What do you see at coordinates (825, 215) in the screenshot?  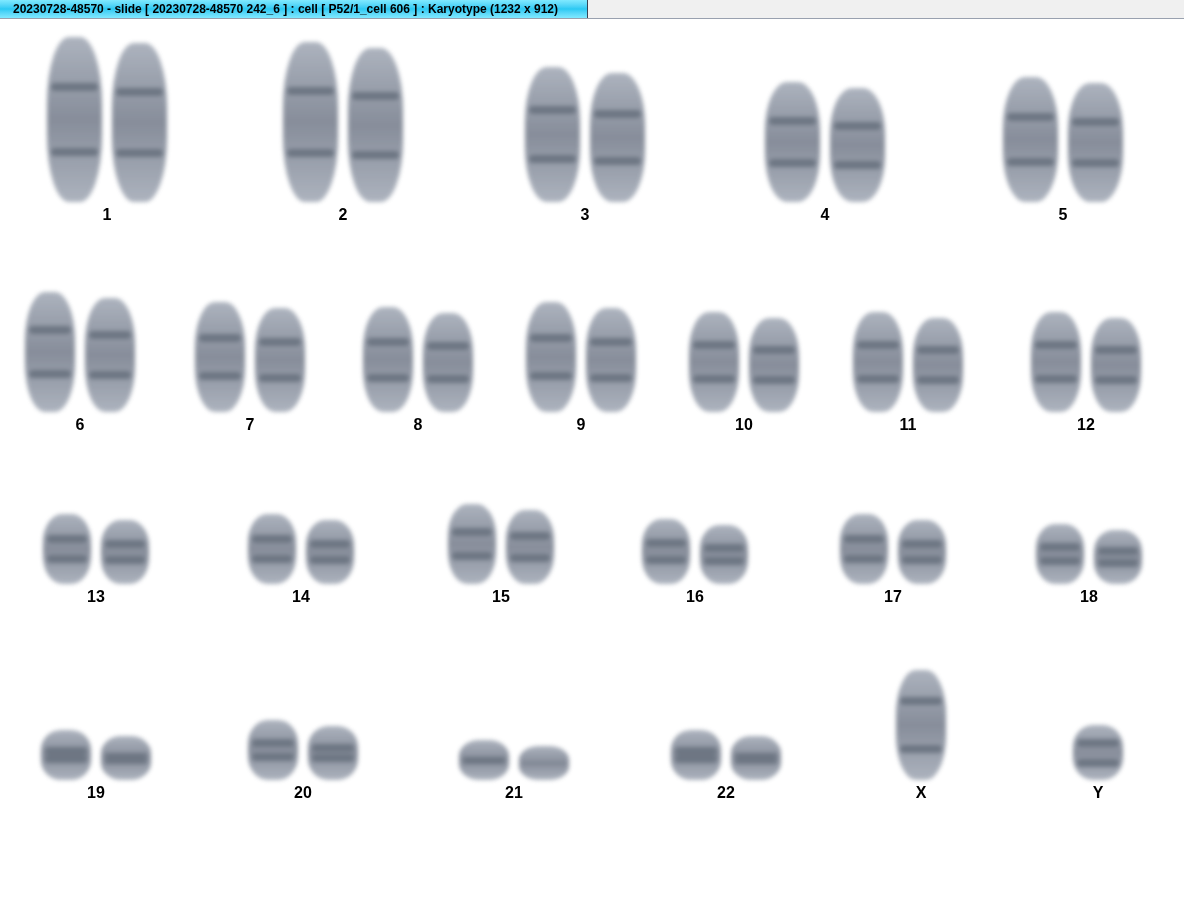 I see `chromosome-label: 4` at bounding box center [825, 215].